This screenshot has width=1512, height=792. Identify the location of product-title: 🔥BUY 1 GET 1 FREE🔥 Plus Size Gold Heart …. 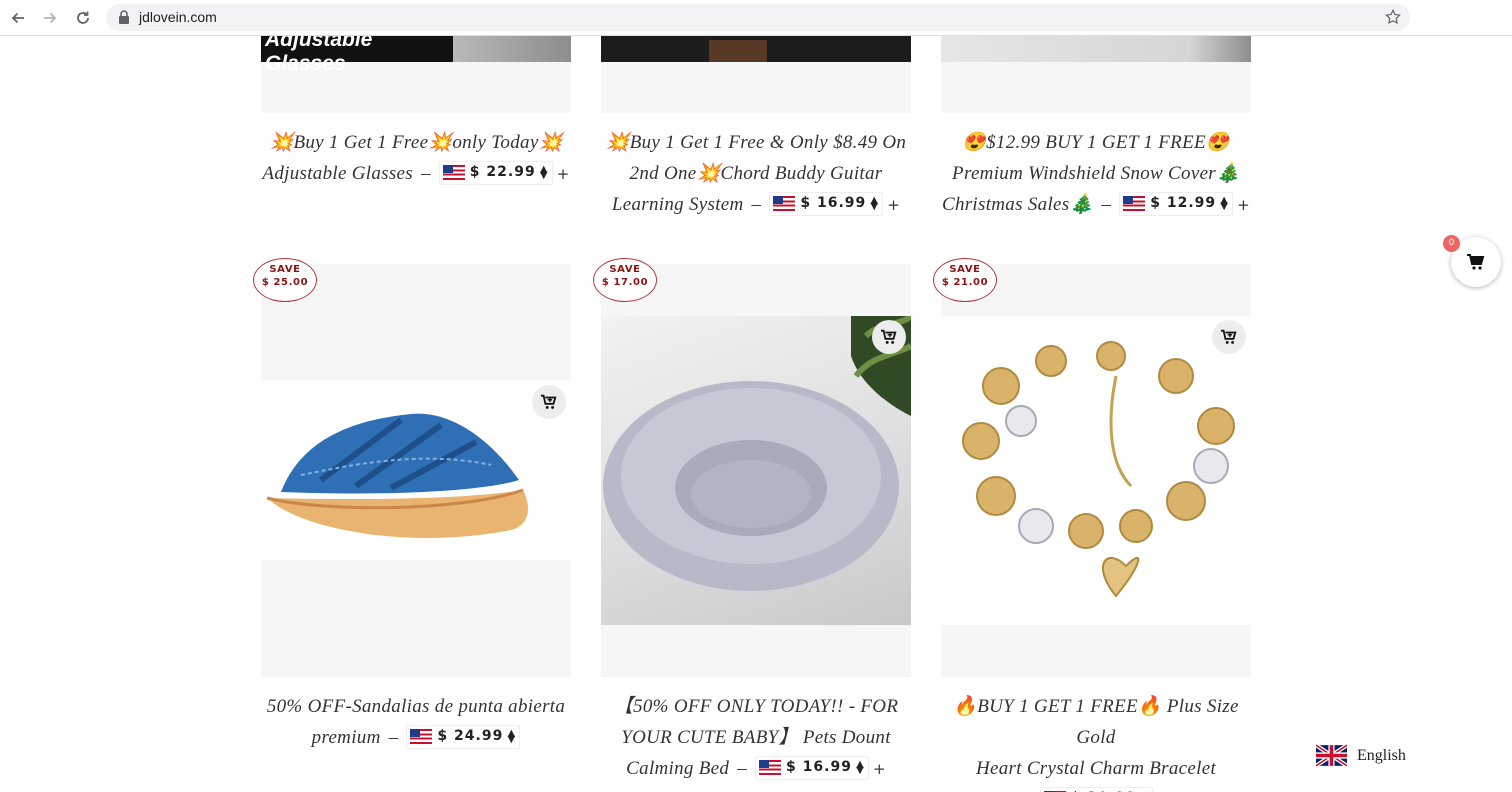
(1096, 741).